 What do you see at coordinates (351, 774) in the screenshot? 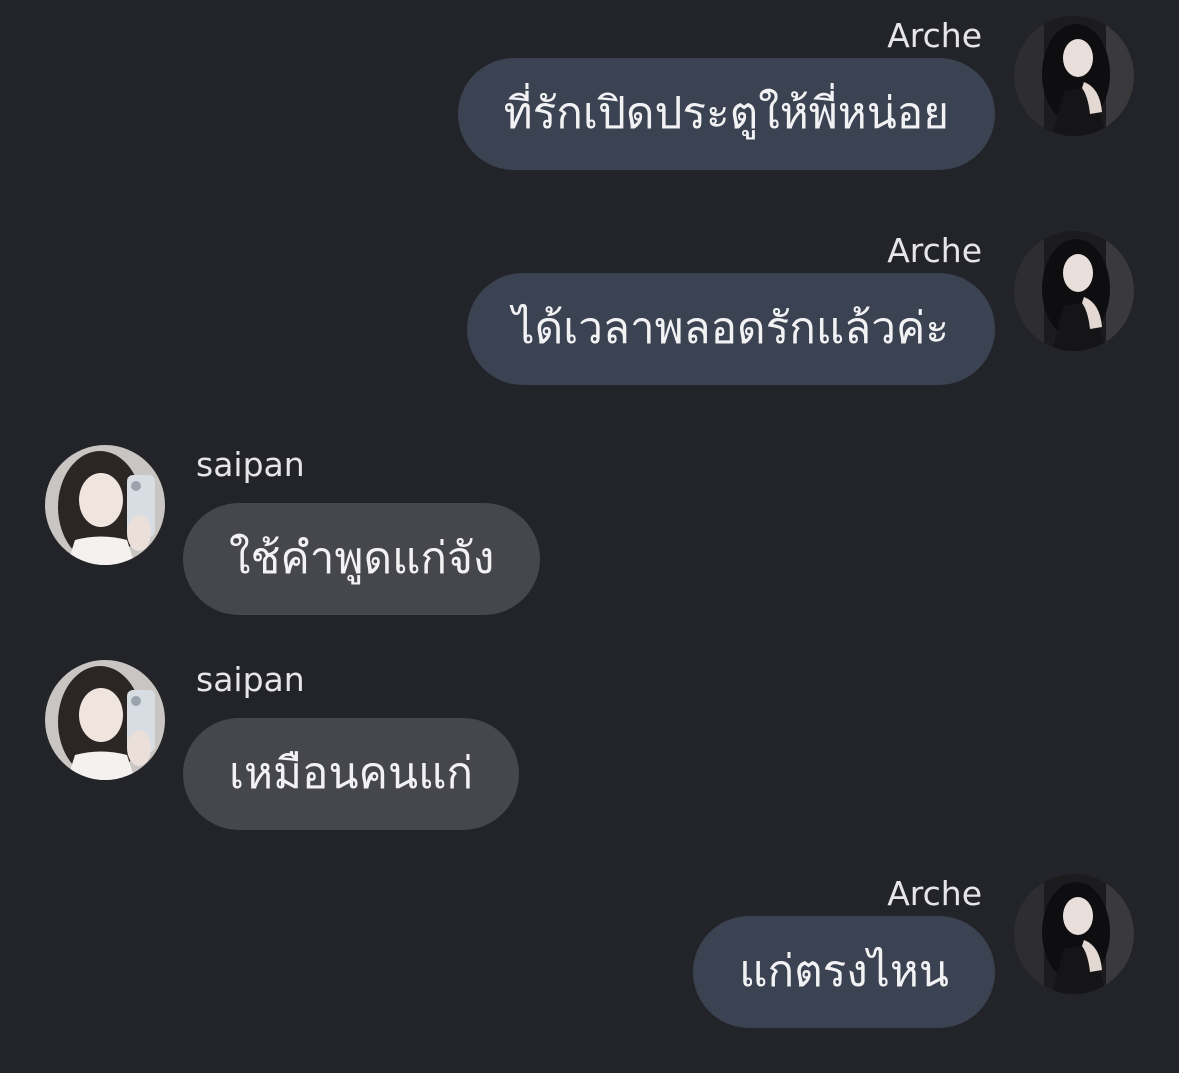
I see `message-bubble: เหมือนคนแก่` at bounding box center [351, 774].